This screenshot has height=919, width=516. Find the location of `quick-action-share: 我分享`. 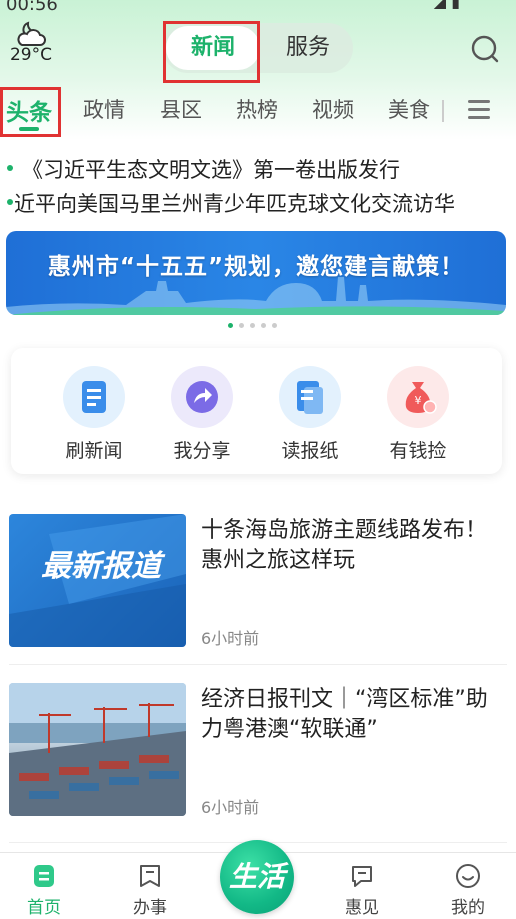

quick-action-share: 我分享 is located at coordinates (202, 414).